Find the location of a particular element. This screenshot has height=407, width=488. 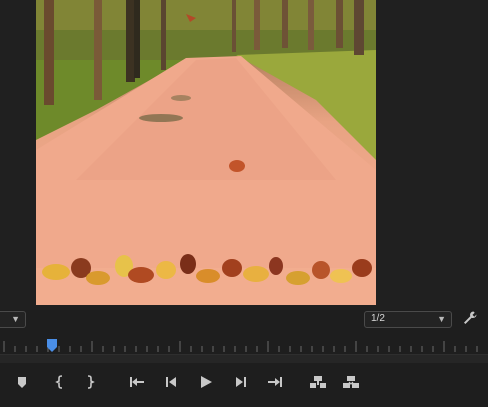

wrench-icon is located at coordinates (470, 318).